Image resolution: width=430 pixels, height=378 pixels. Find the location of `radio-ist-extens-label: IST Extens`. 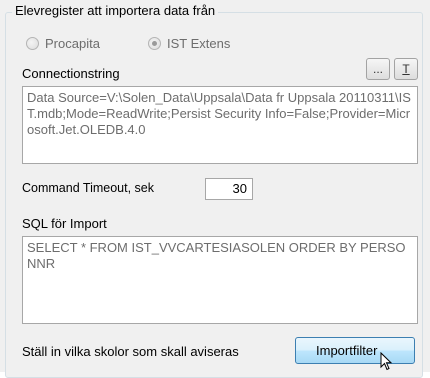

radio-ist-extens-label: IST Extens is located at coordinates (199, 43).